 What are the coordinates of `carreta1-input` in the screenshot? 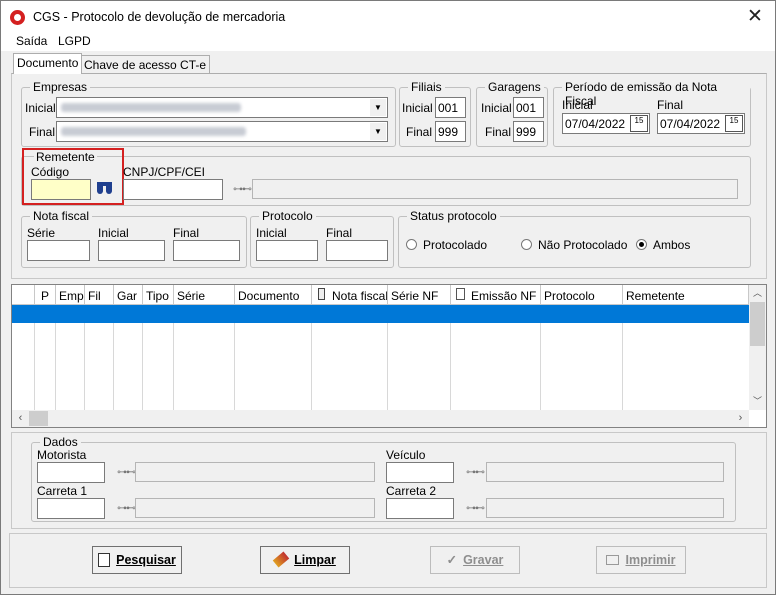 It's located at (71, 508).